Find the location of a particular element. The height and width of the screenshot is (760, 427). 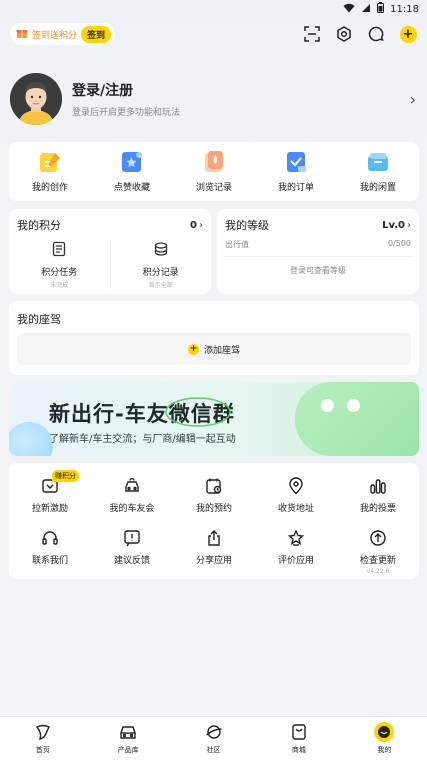

app-version: v4.22.6 is located at coordinates (378, 571).